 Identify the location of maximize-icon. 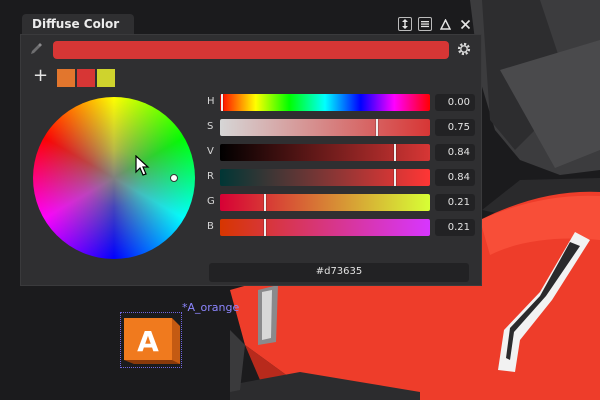
(445, 24).